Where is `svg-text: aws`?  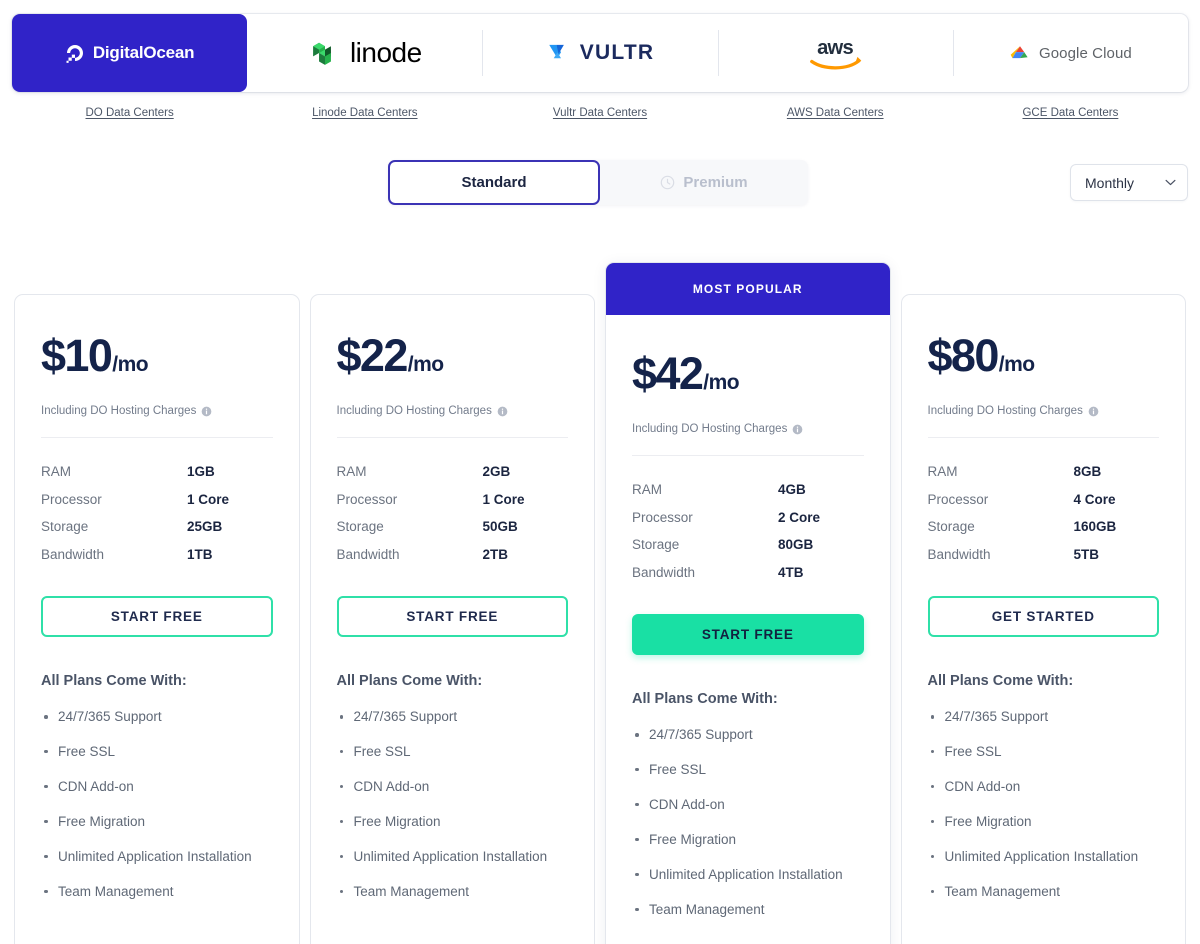 svg-text: aws is located at coordinates (835, 48).